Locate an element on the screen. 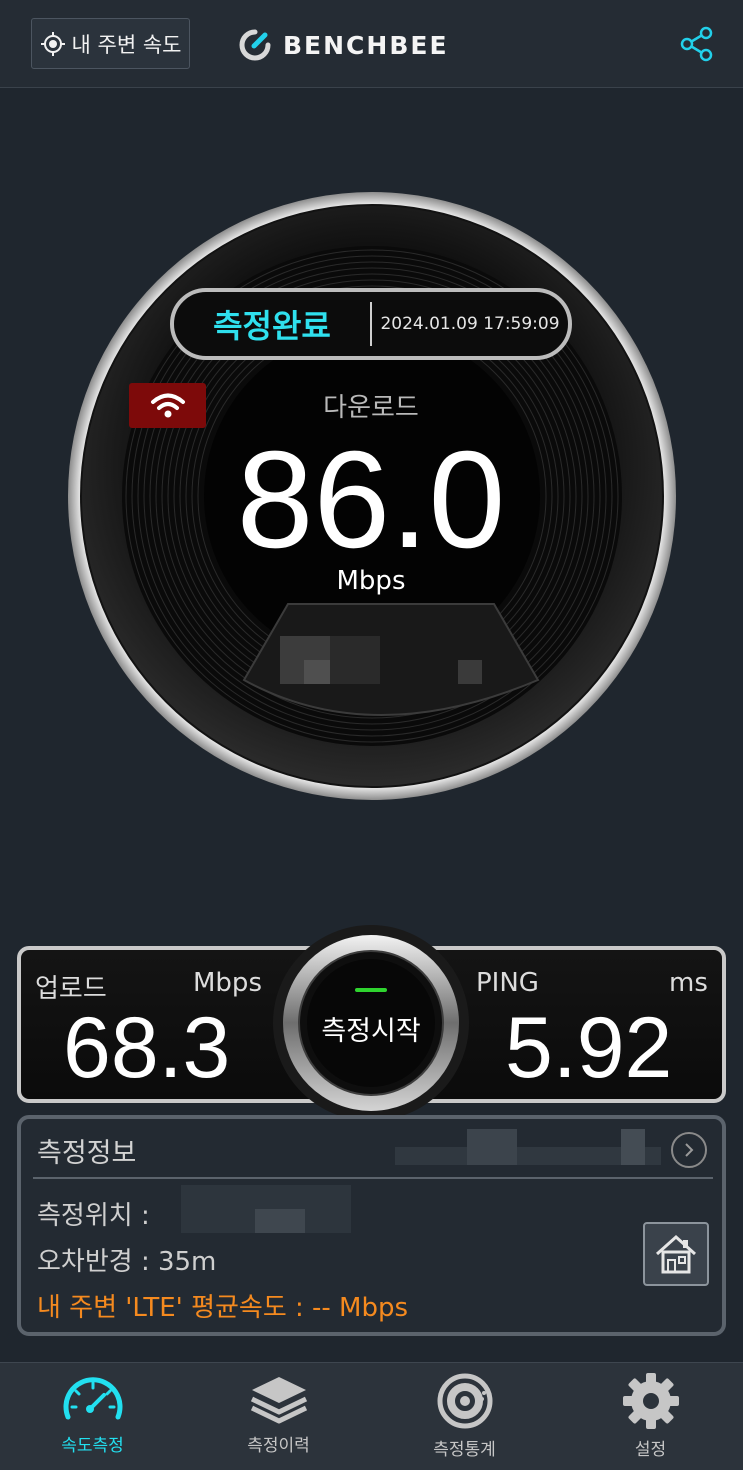  ping-value: 5.92 is located at coordinates (589, 1048).